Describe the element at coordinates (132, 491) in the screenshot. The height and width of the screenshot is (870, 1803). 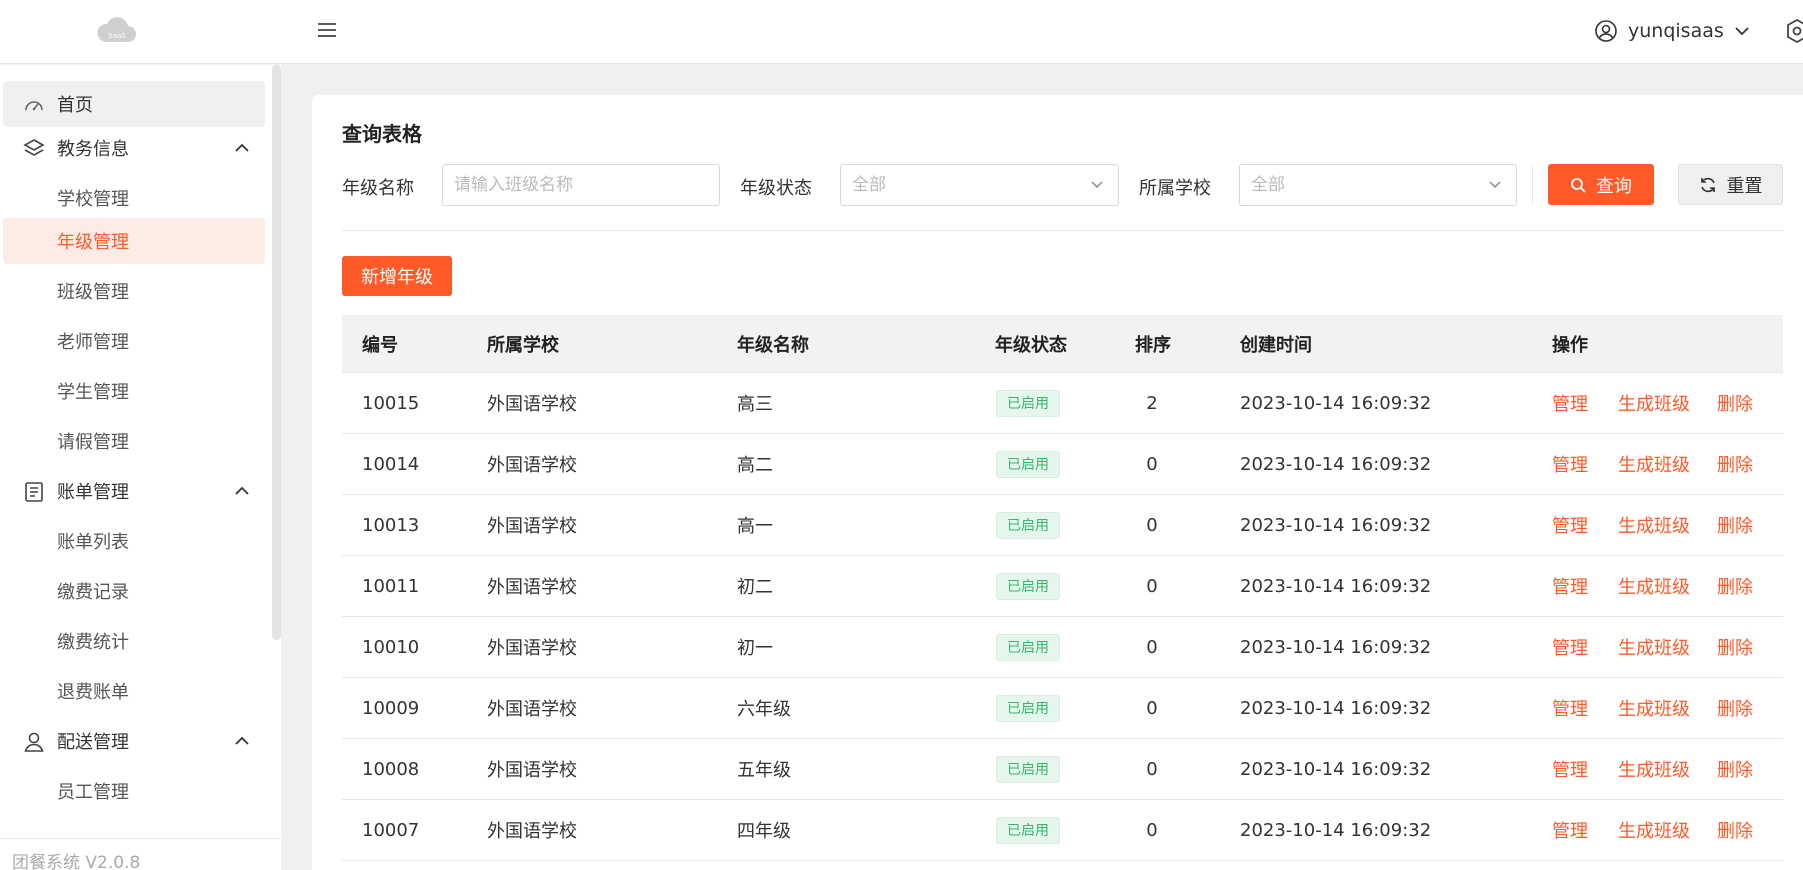
I see `sidebar-group-billing: 账单管理` at that location.